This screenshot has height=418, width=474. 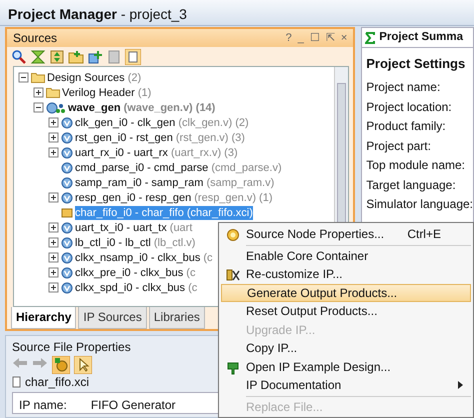 I want to click on panel-control: ×, so click(x=344, y=38).